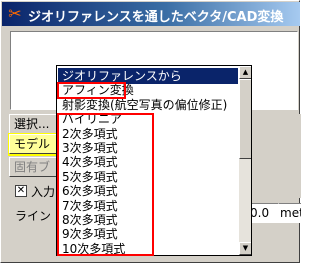 The image size is (320, 263). What do you see at coordinates (245, 160) in the screenshot?
I see `dropdown-scrollbar: ▲ ▼` at bounding box center [245, 160].